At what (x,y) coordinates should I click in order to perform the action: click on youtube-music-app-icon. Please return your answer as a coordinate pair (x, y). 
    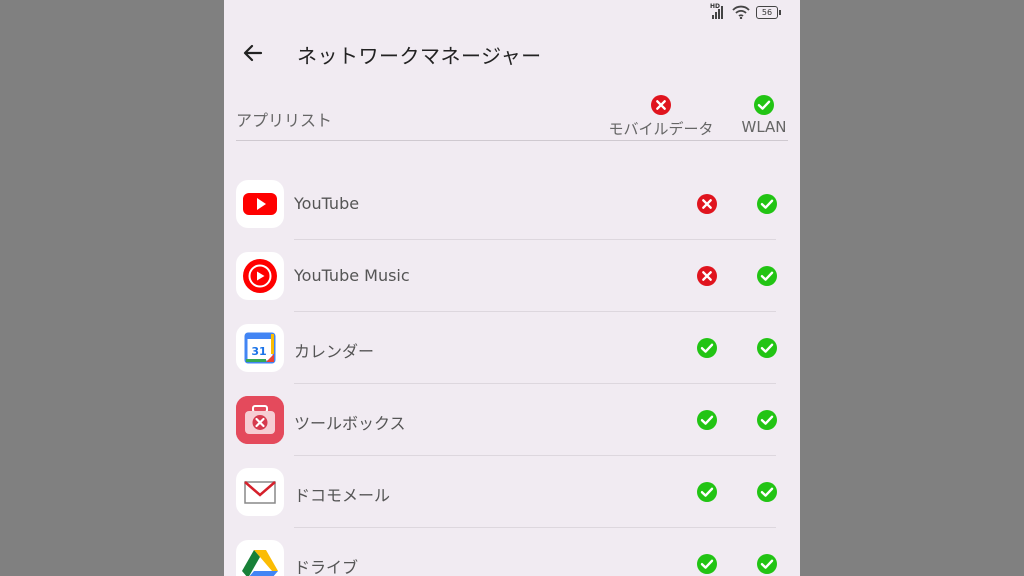
    Looking at the image, I should click on (260, 276).